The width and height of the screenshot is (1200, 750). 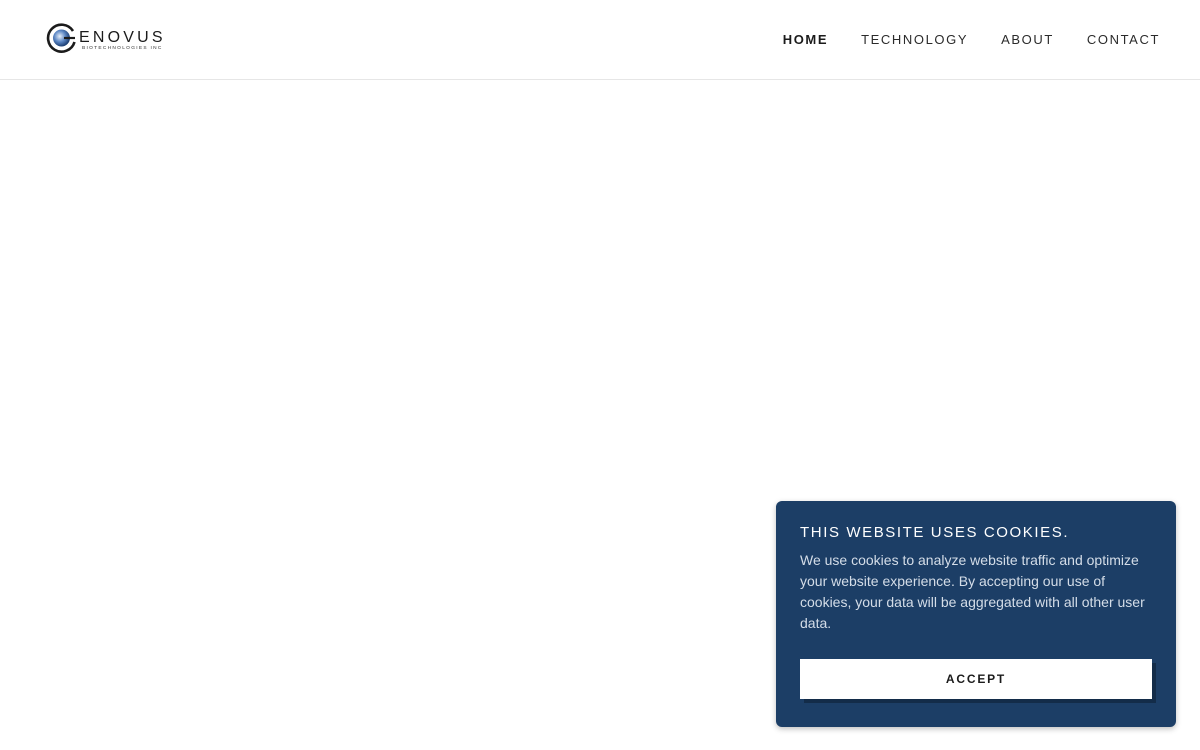 I want to click on brand-tagline: BIOTECHNOLOGIES INC, so click(x=122, y=48).